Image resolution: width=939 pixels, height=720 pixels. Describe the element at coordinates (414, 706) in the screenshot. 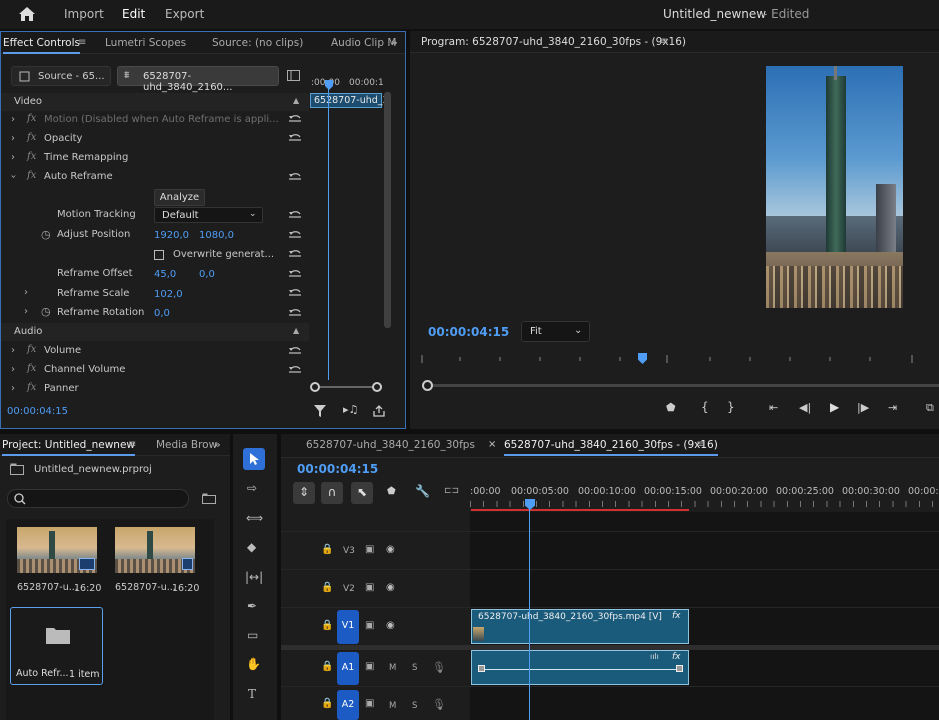

I see `solo-button: S` at that location.